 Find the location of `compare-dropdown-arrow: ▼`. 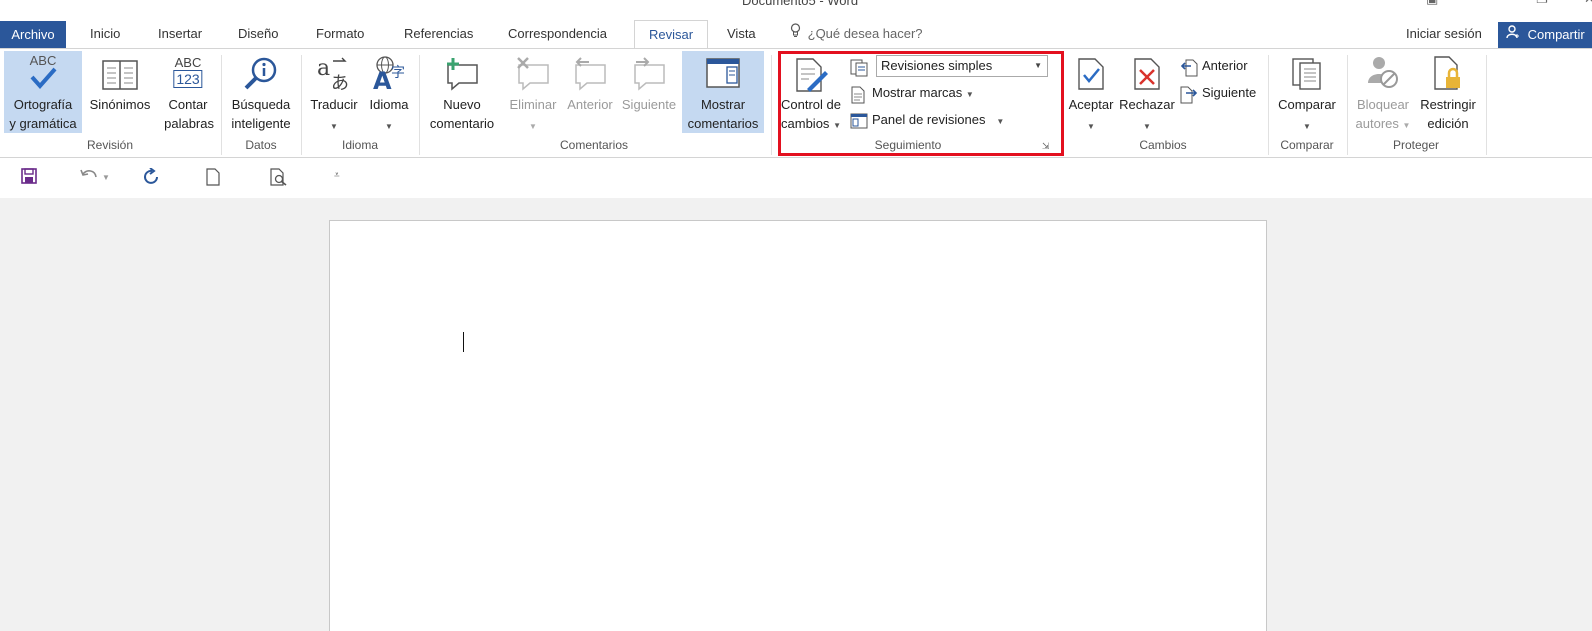

compare-dropdown-arrow: ▼ is located at coordinates (1307, 126).